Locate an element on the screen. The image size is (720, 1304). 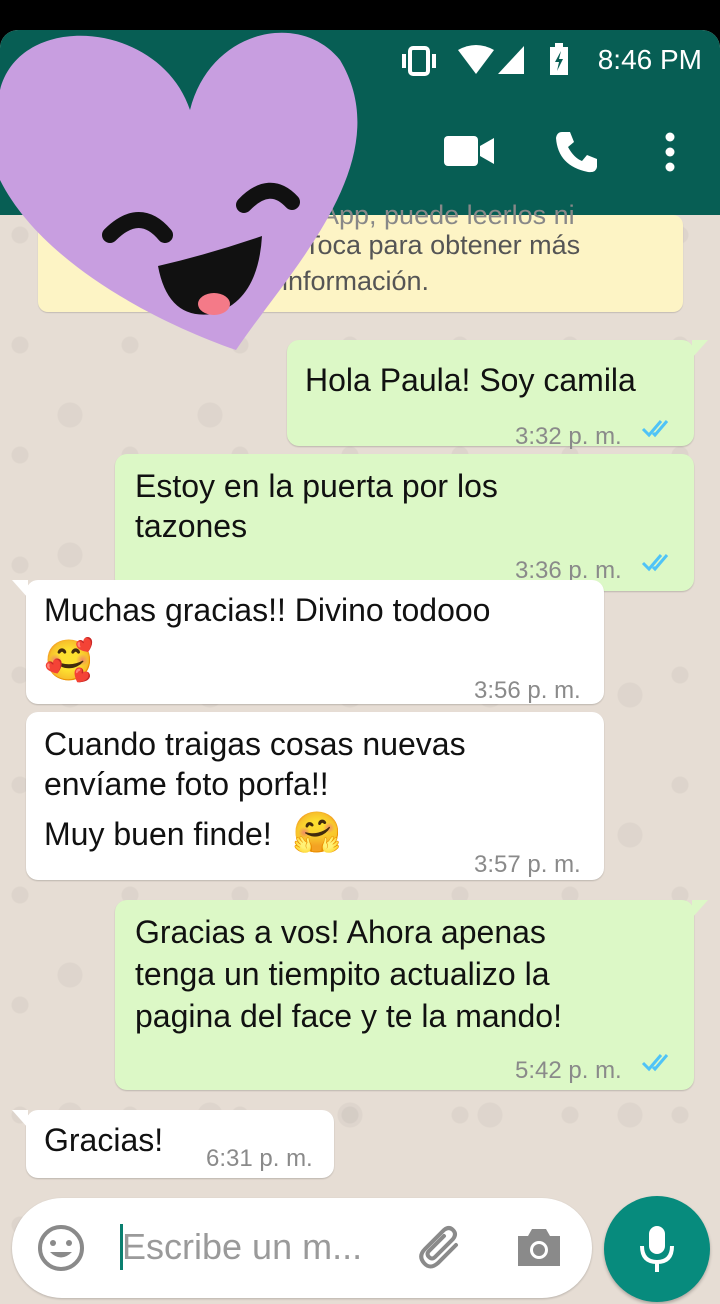
wifi-icon is located at coordinates (476, 59).